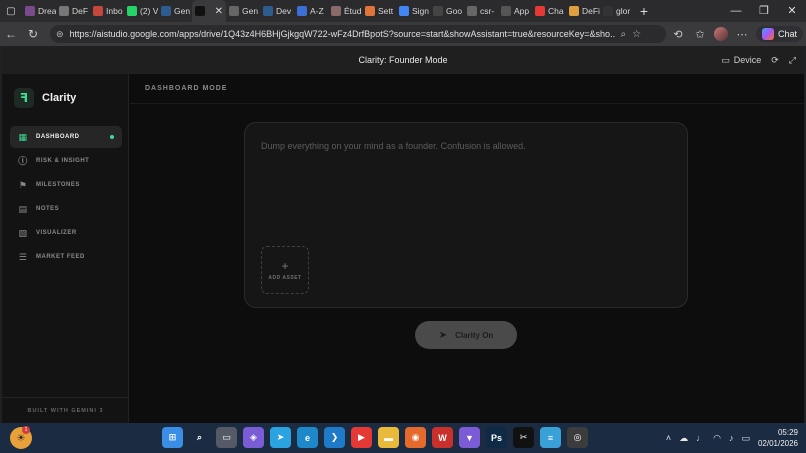 The height and width of the screenshot is (453, 806). I want to click on send-icon: ➤, so click(443, 335).